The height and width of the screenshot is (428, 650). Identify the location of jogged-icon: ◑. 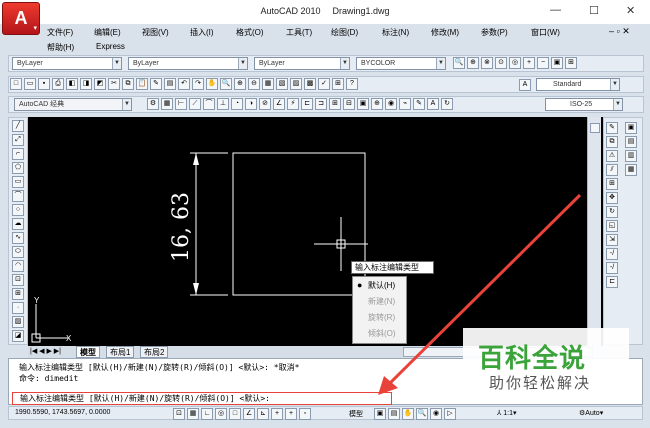
(251, 104).